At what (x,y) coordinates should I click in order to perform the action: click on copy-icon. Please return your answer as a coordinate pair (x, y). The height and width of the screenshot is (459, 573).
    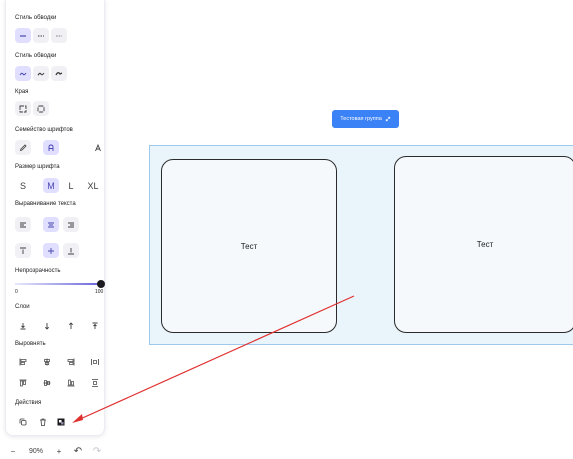
    Looking at the image, I should click on (23, 421).